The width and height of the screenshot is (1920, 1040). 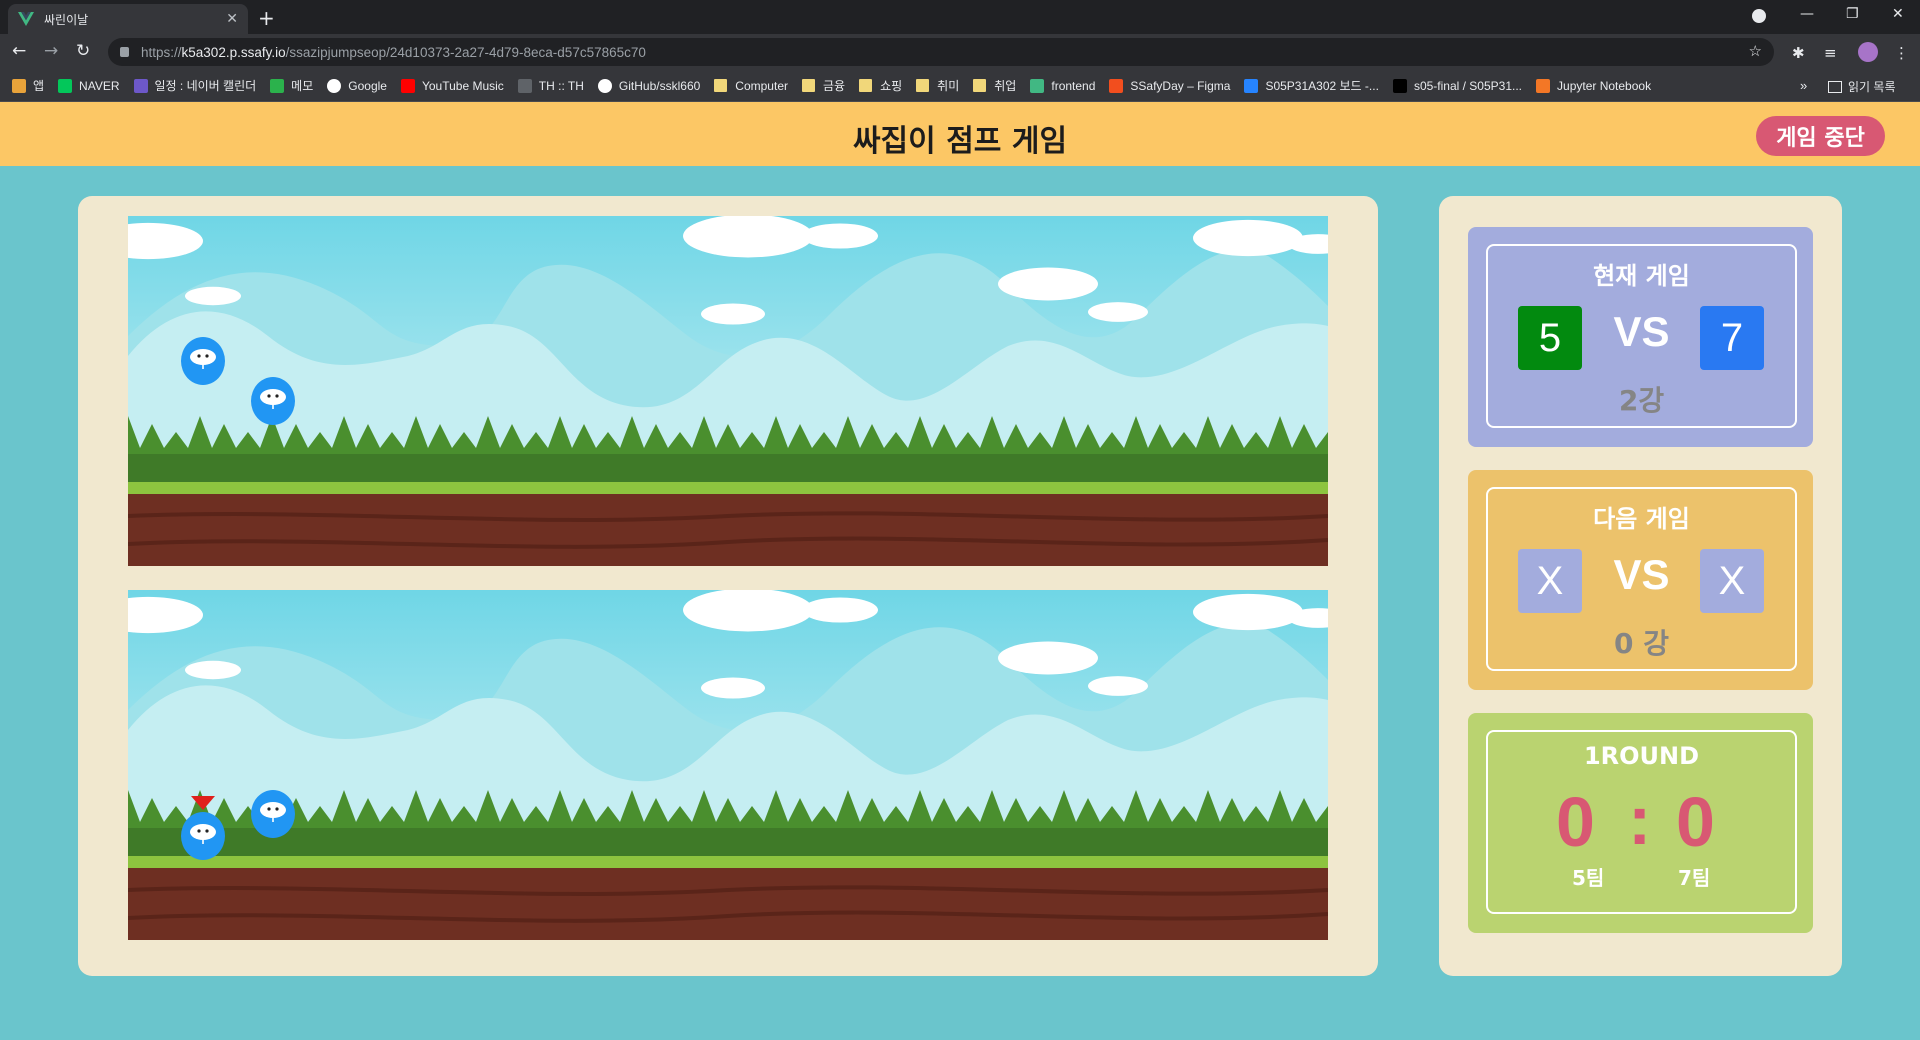 I want to click on tab-search-icon, so click(x=1759, y=16).